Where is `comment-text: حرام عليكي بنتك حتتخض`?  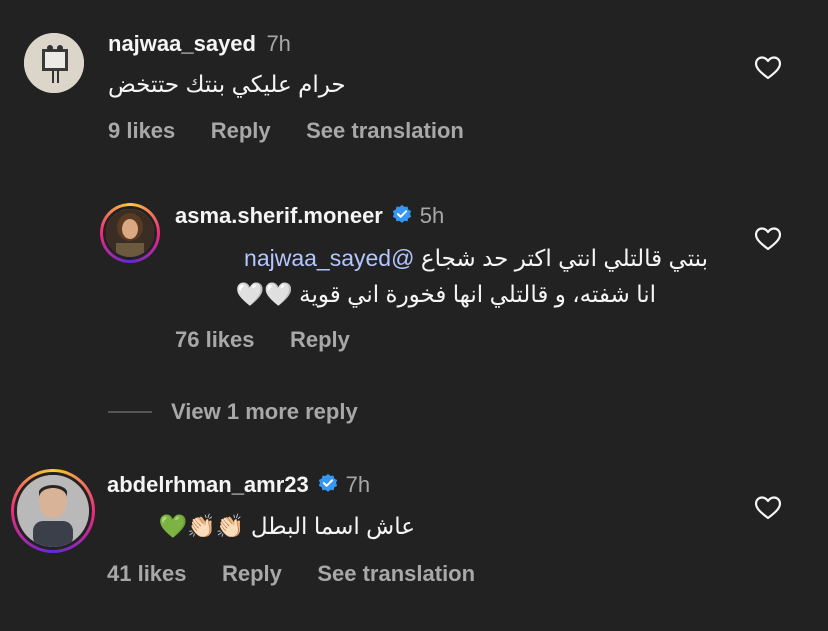 comment-text: حرام عليكي بنتك حتتخض is located at coordinates (227, 84).